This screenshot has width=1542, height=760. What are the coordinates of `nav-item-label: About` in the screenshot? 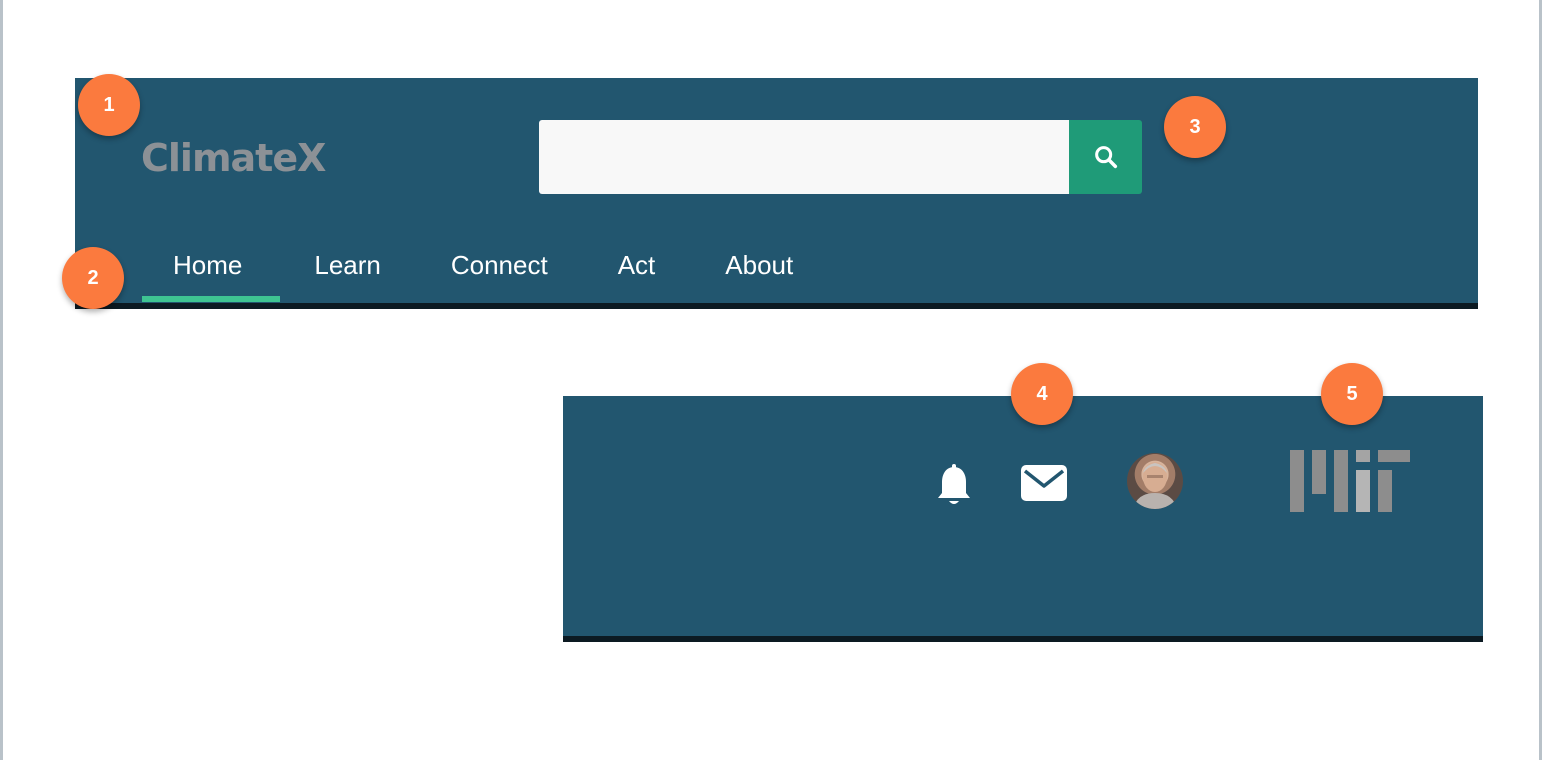 It's located at (759, 265).